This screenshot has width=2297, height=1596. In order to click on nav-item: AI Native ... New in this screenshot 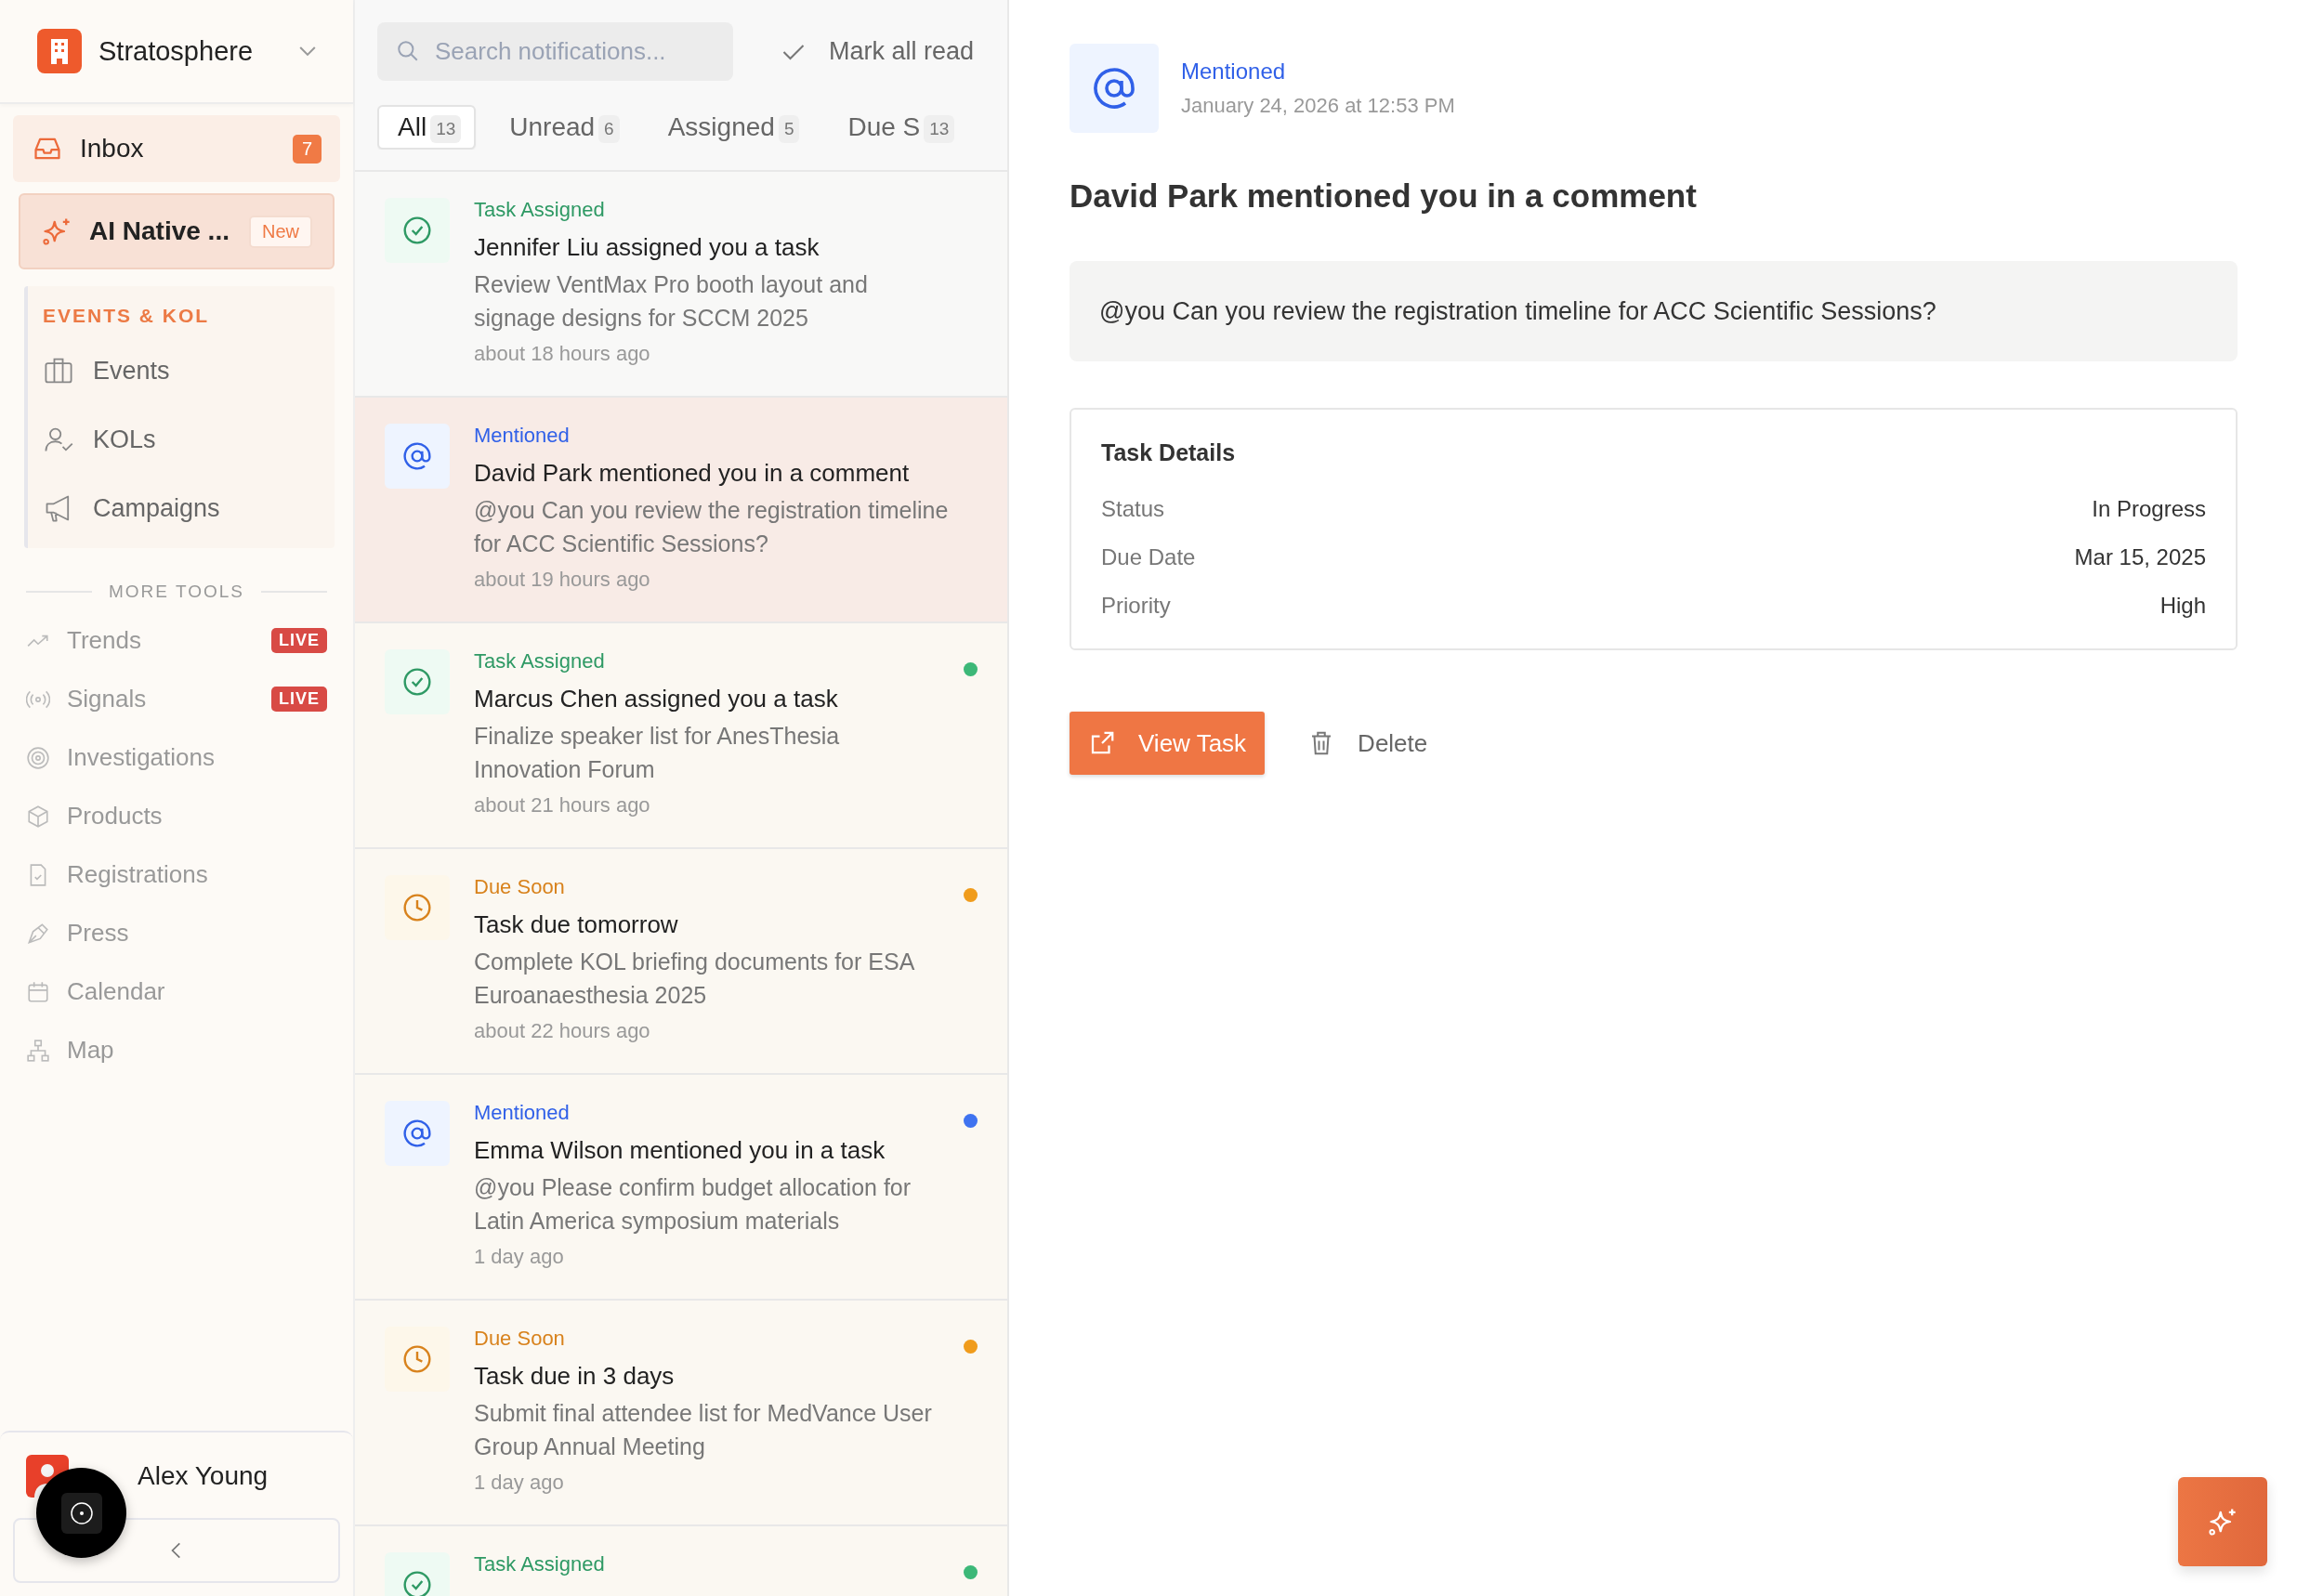, I will do `click(177, 231)`.